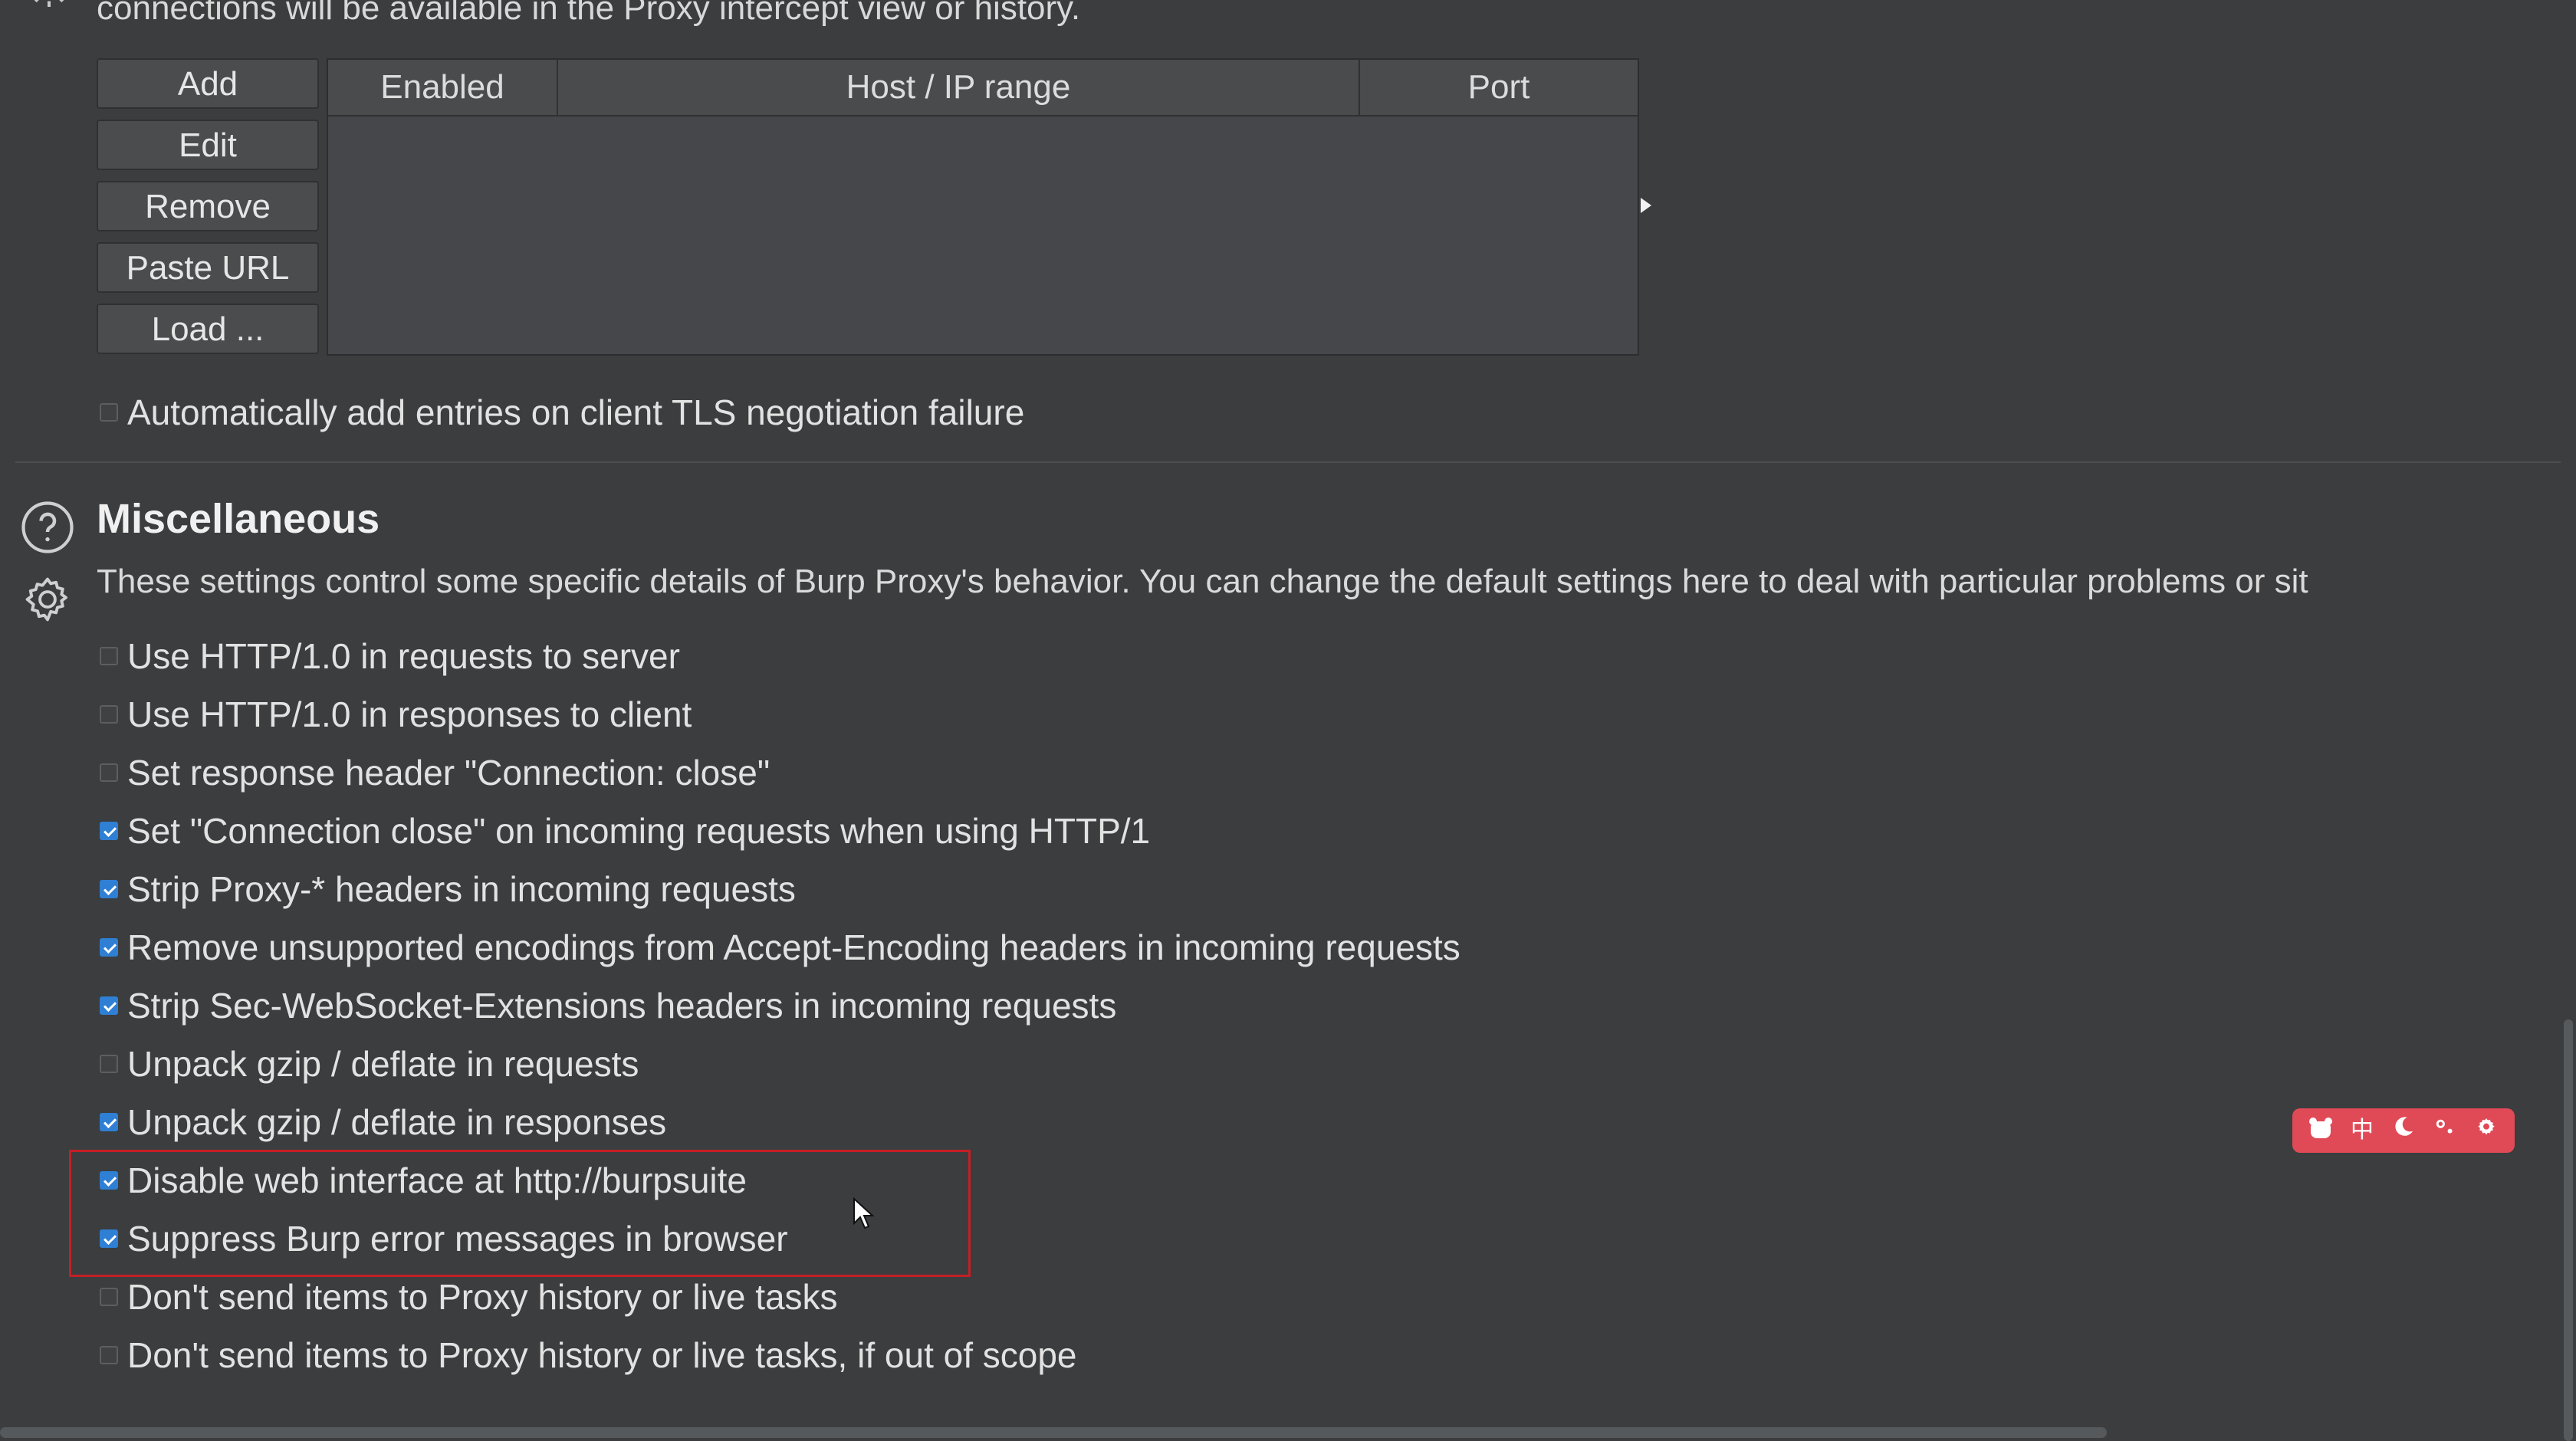  What do you see at coordinates (443, 87) in the screenshot?
I see `column-header-enabled: Enabled` at bounding box center [443, 87].